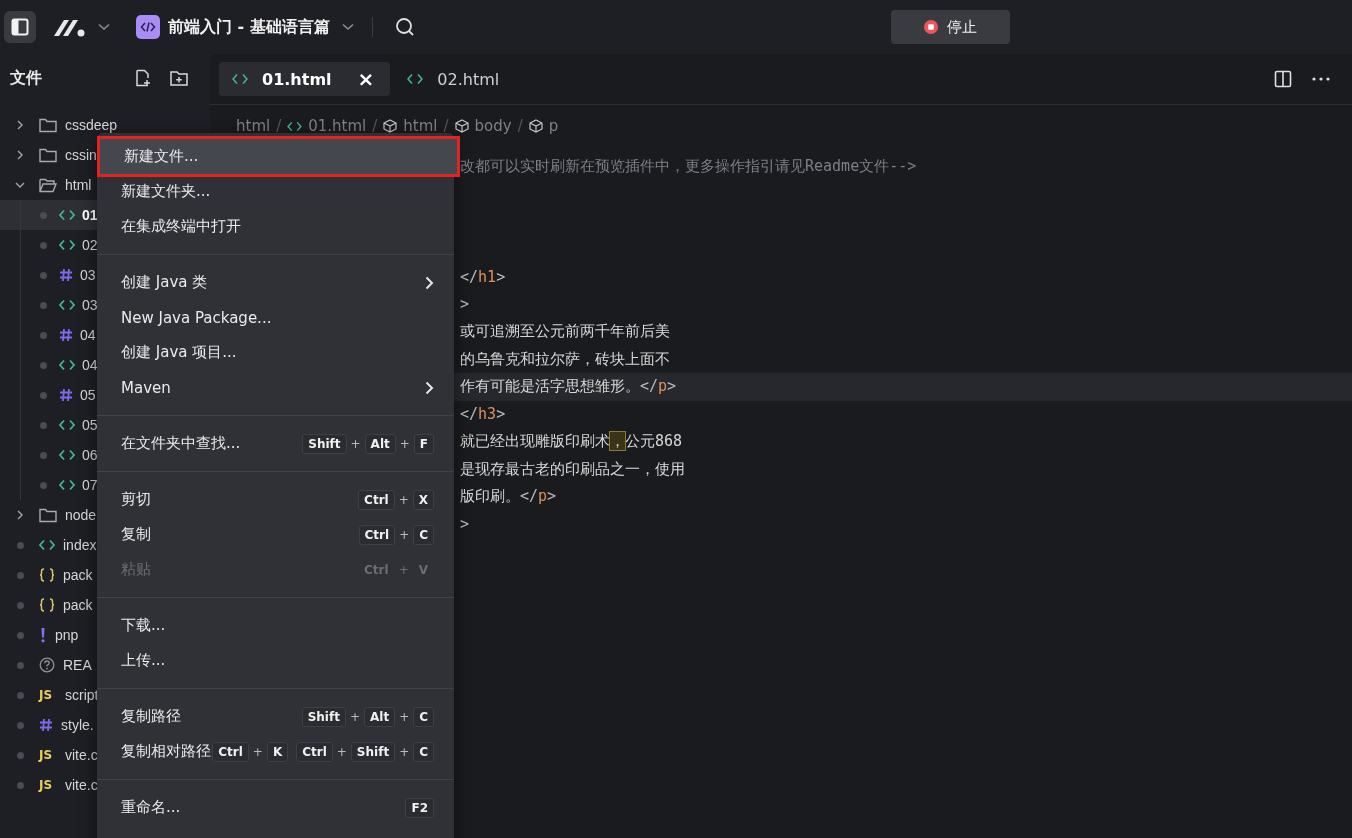 The image size is (1352, 838). What do you see at coordinates (423, 570) in the screenshot?
I see `key-cap: V` at bounding box center [423, 570].